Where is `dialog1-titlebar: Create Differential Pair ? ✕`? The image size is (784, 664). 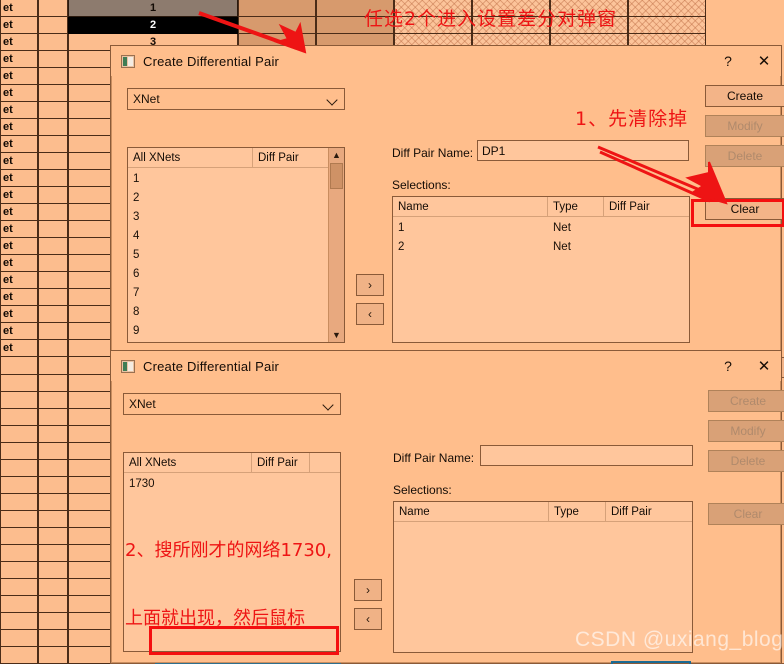 dialog1-titlebar: Create Differential Pair ? ✕ is located at coordinates (446, 61).